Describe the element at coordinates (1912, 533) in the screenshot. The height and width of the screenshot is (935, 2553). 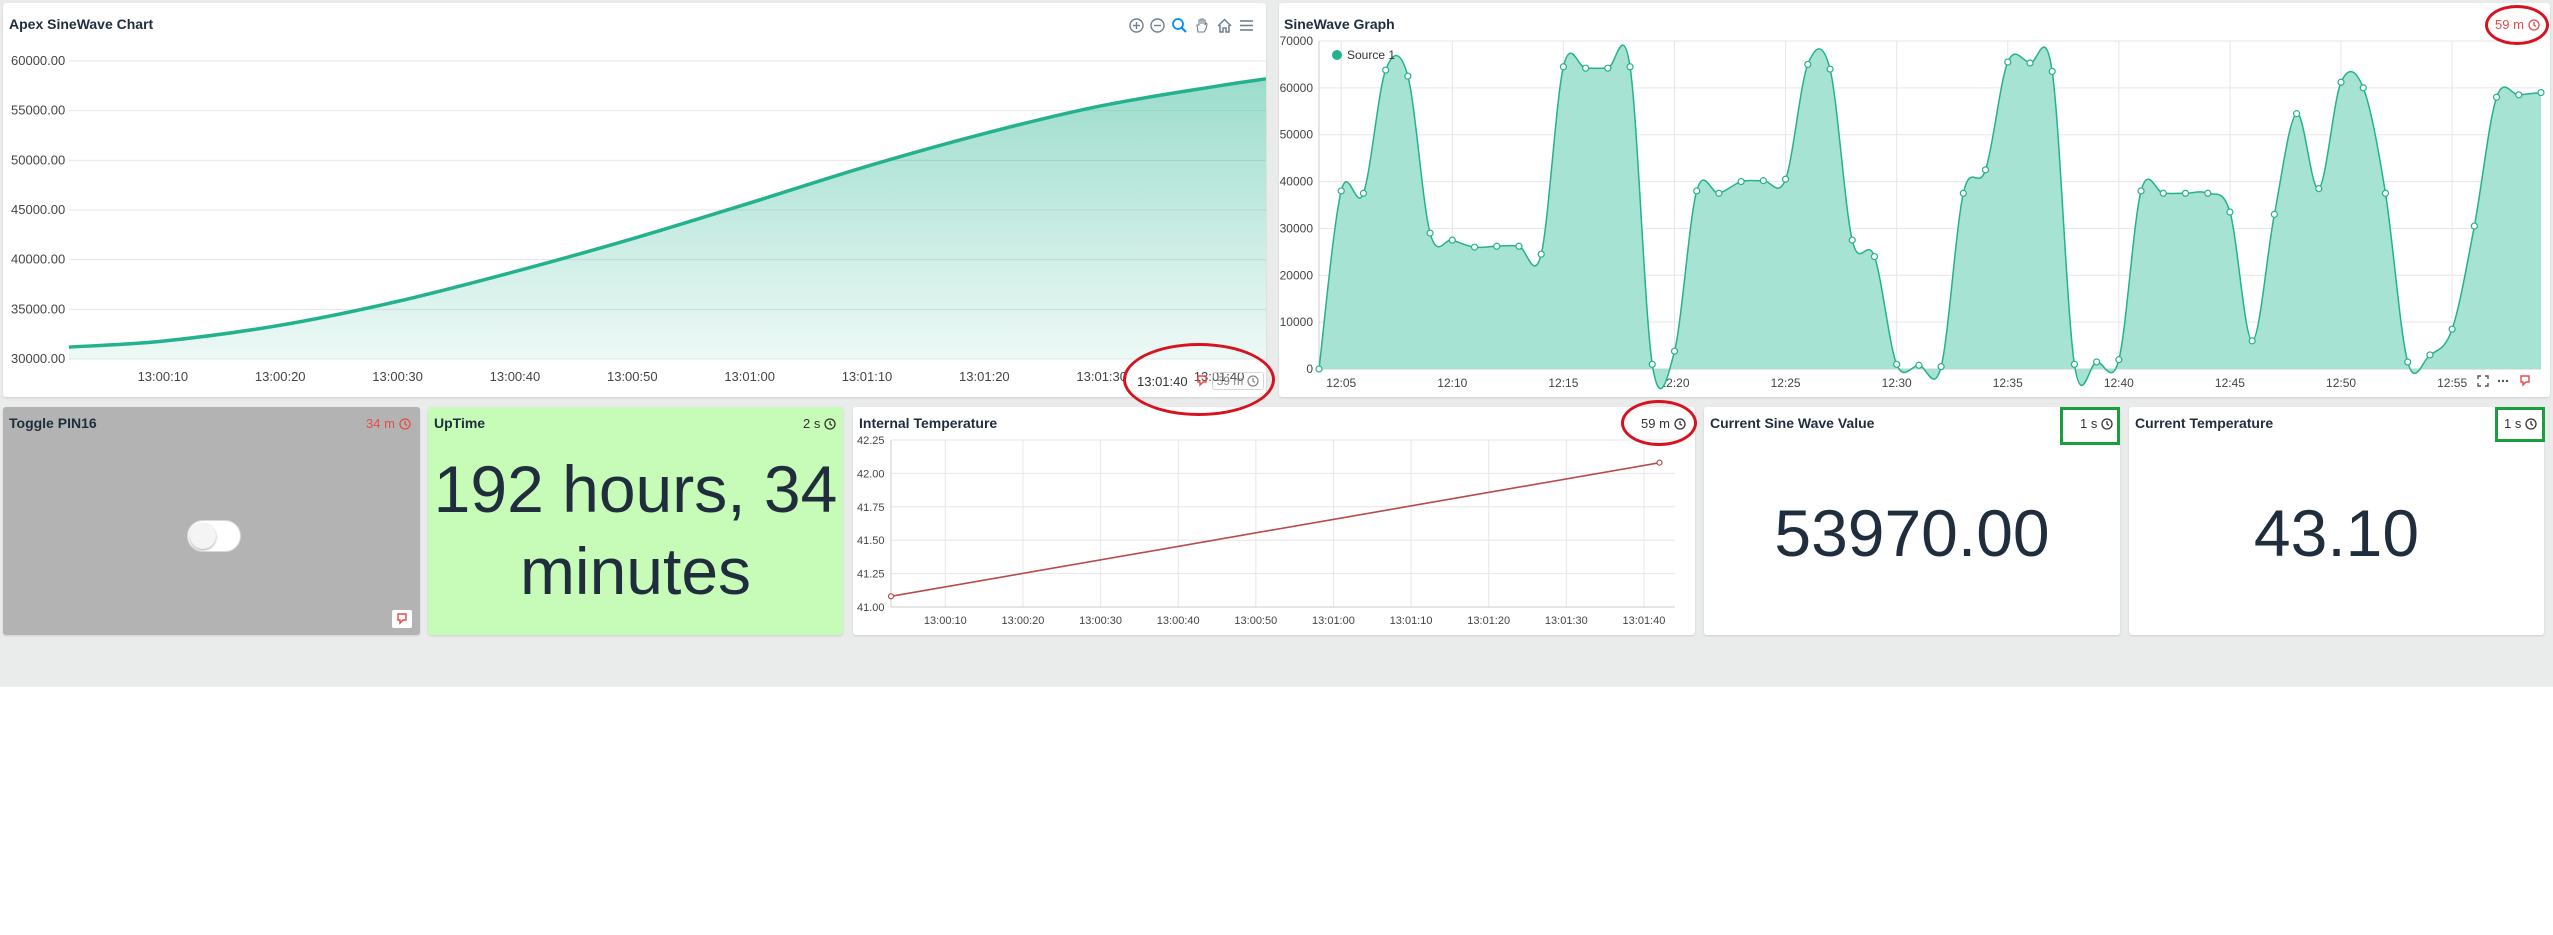
I see `sine-value-display: 53970.00` at that location.